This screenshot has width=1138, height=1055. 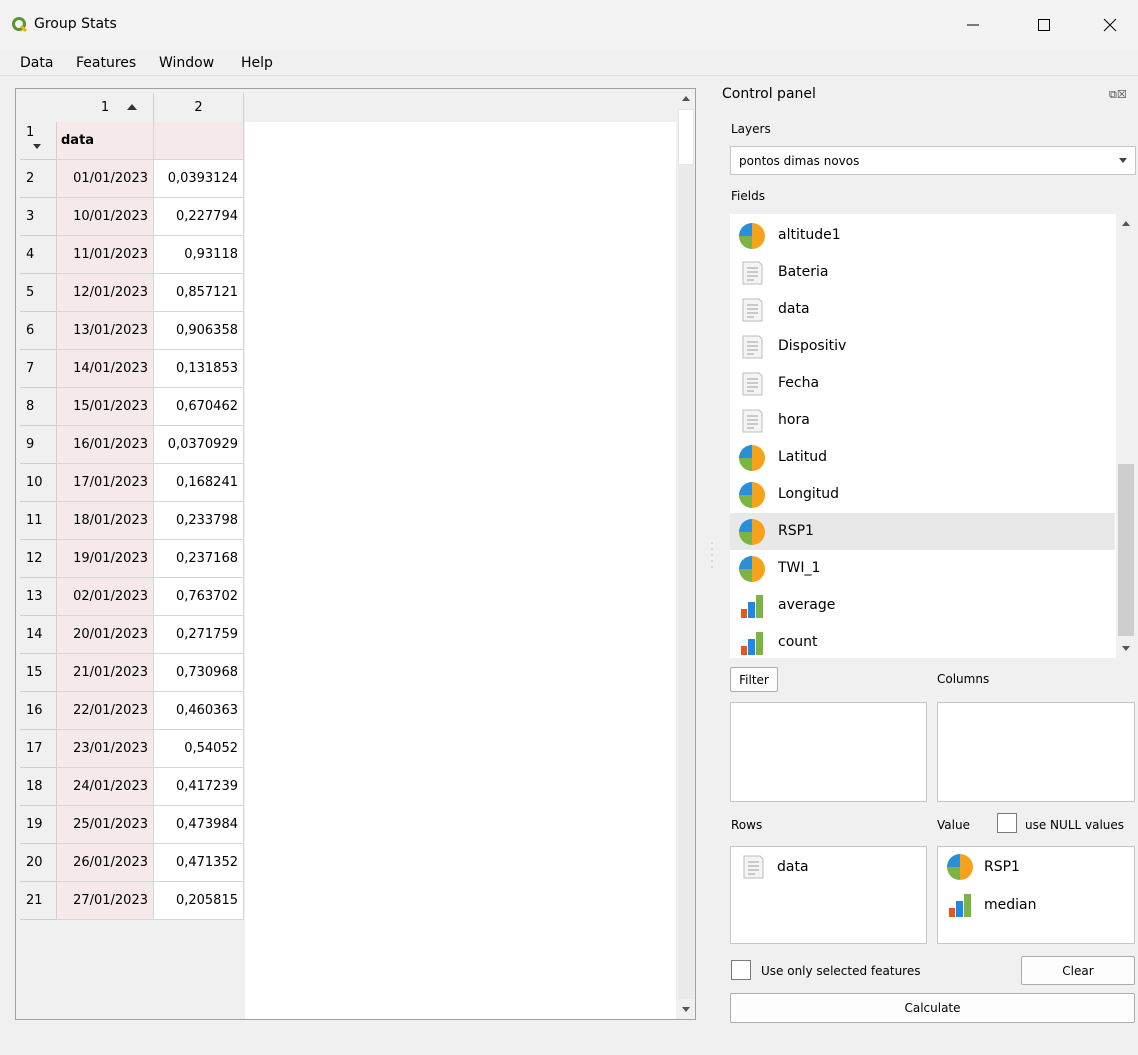 I want to click on value-cell: 0,0370929, so click(x=199, y=445).